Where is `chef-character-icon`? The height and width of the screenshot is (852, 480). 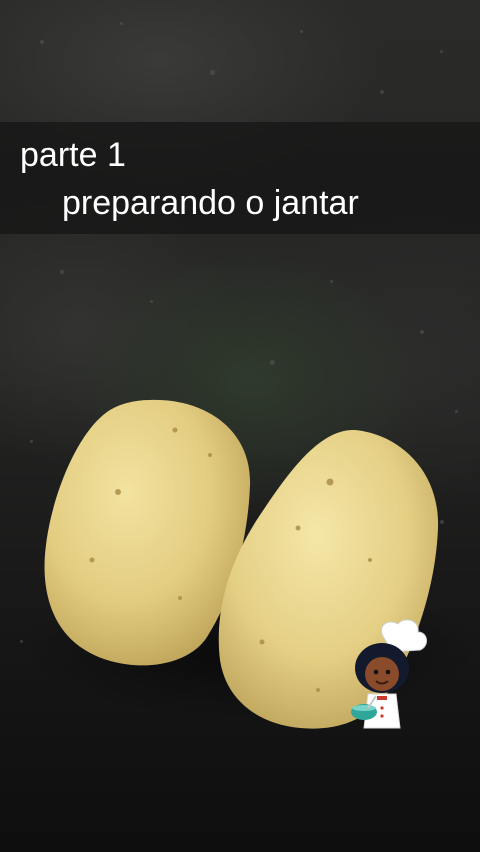
chef-character-icon is located at coordinates (389, 674).